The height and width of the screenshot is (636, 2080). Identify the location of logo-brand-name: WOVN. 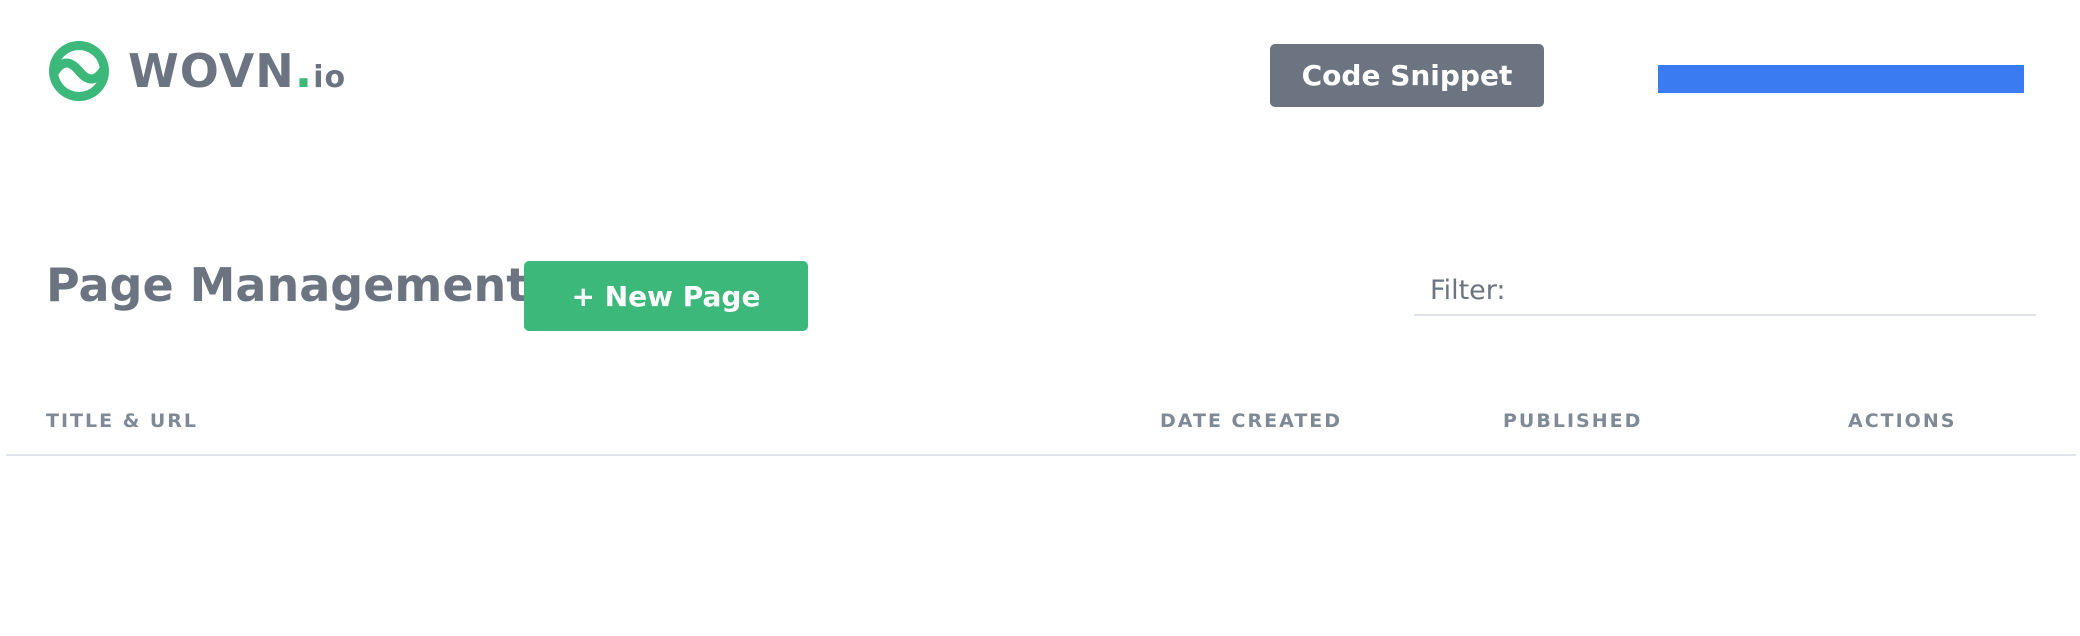
(211, 71).